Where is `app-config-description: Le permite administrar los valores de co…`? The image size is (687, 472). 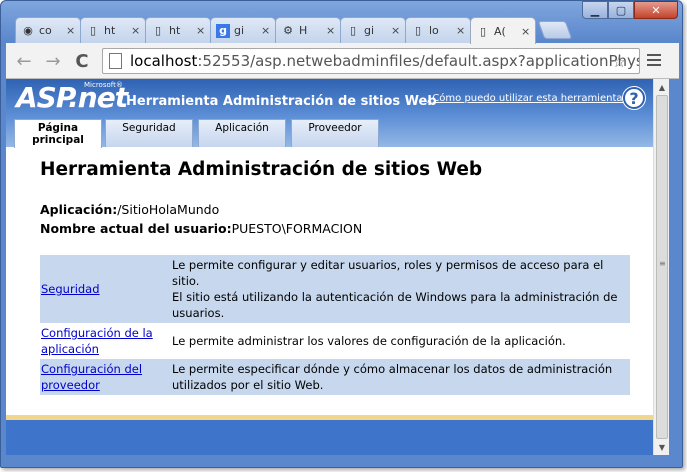 app-config-description: Le permite administrar los valores de co… is located at coordinates (369, 341).